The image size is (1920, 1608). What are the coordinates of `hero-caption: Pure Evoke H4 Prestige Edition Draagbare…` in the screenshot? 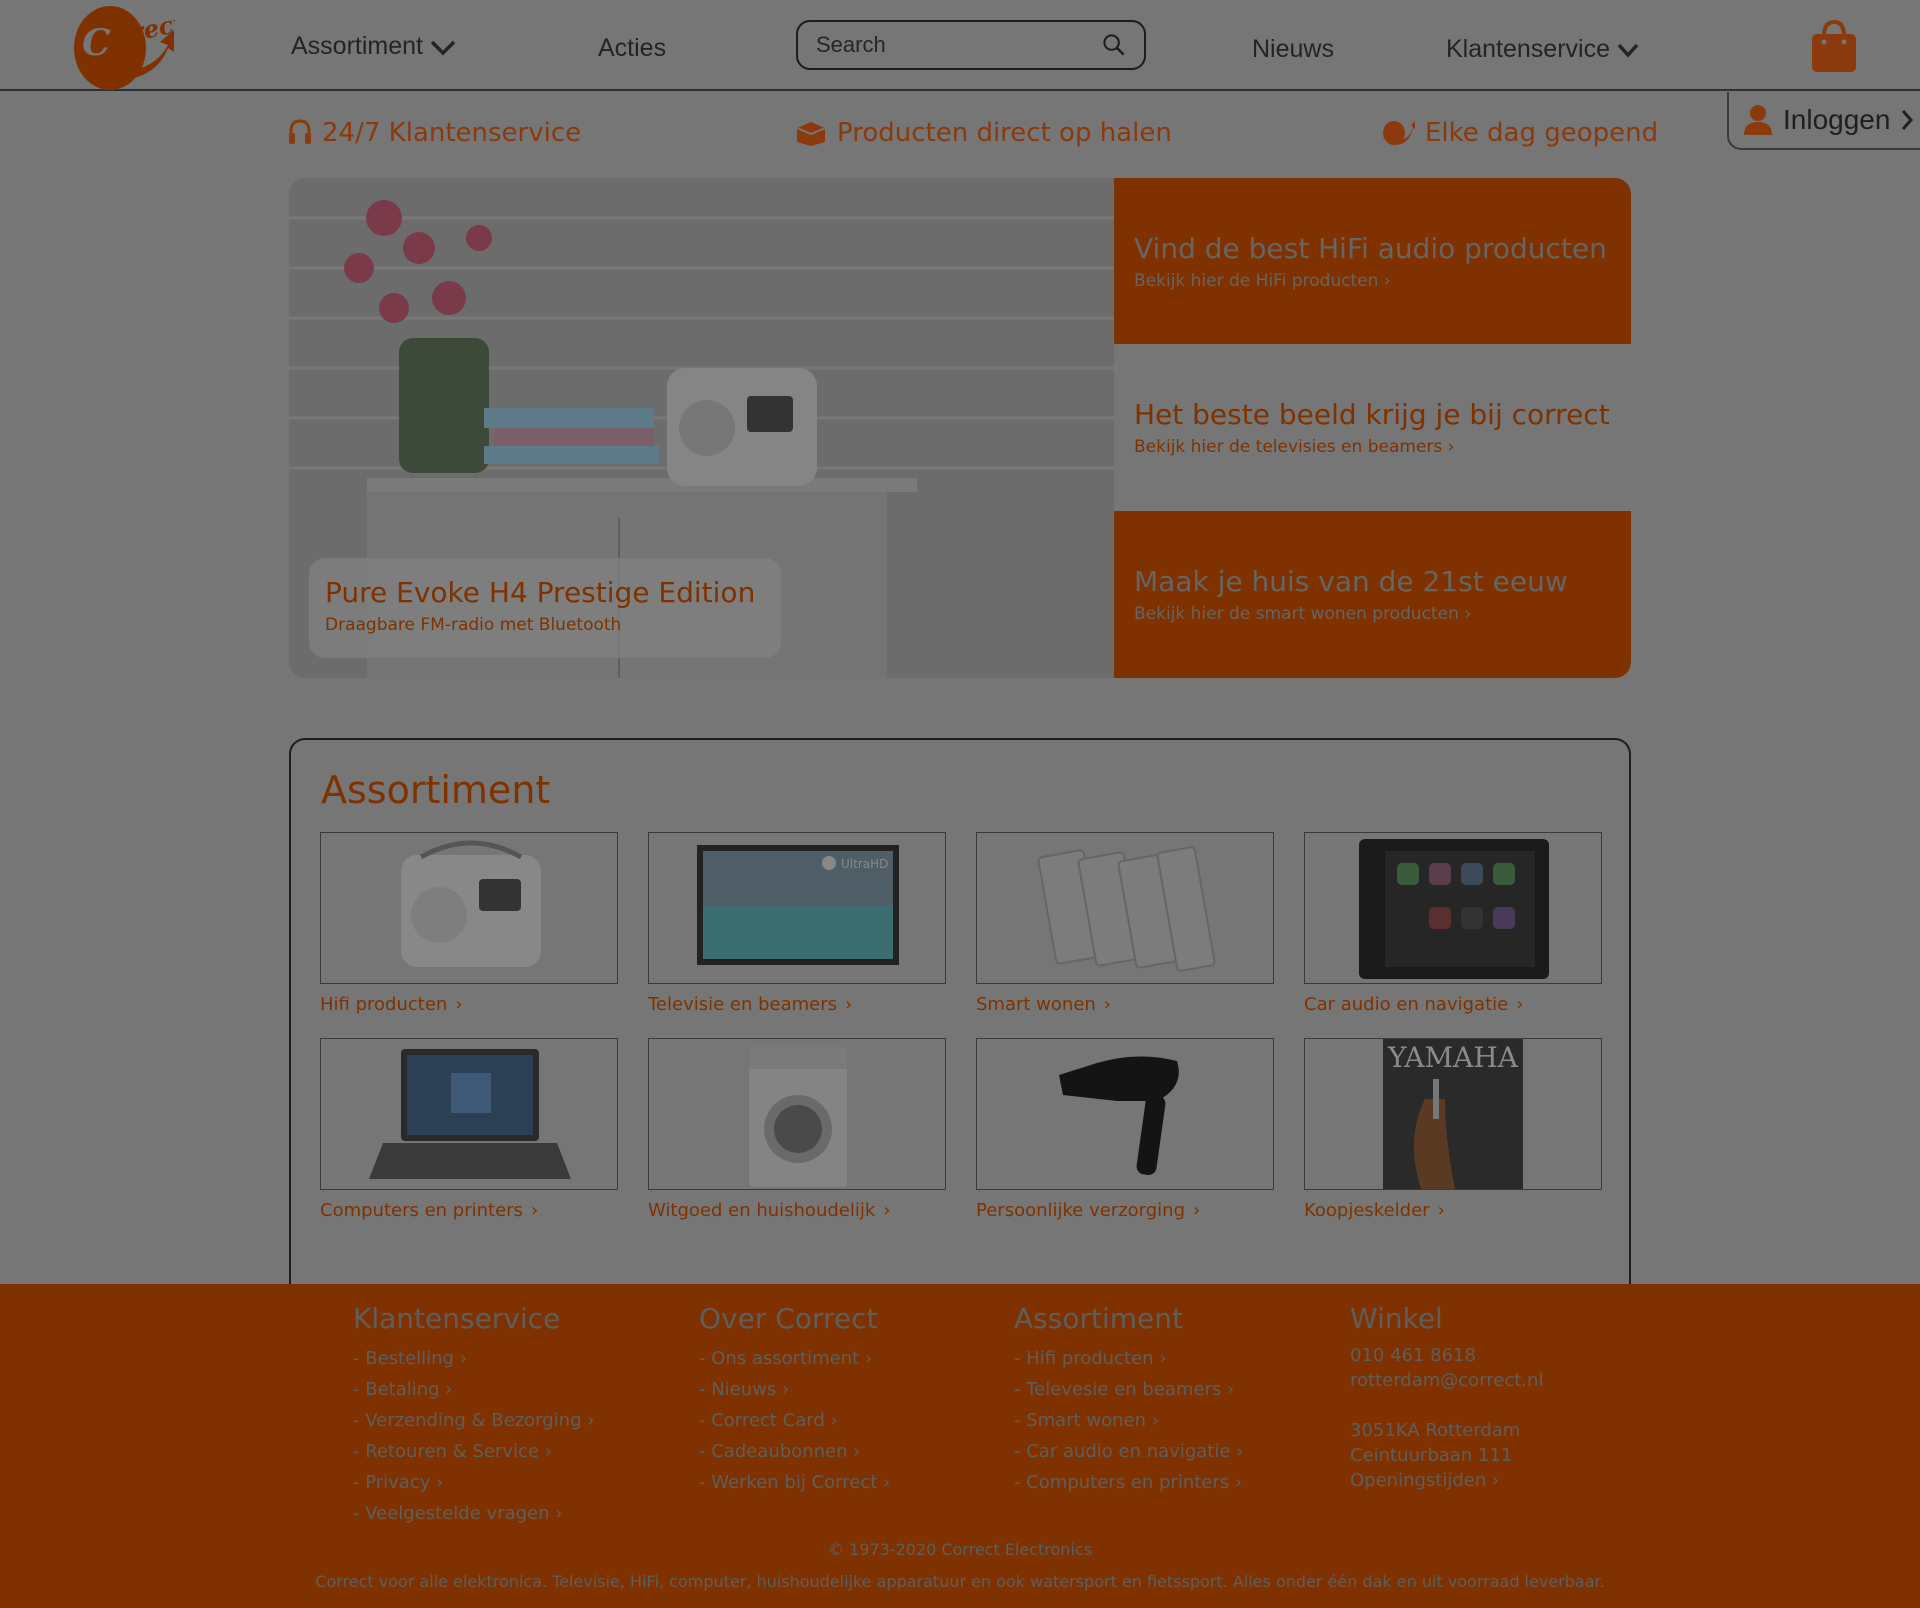 It's located at (545, 608).